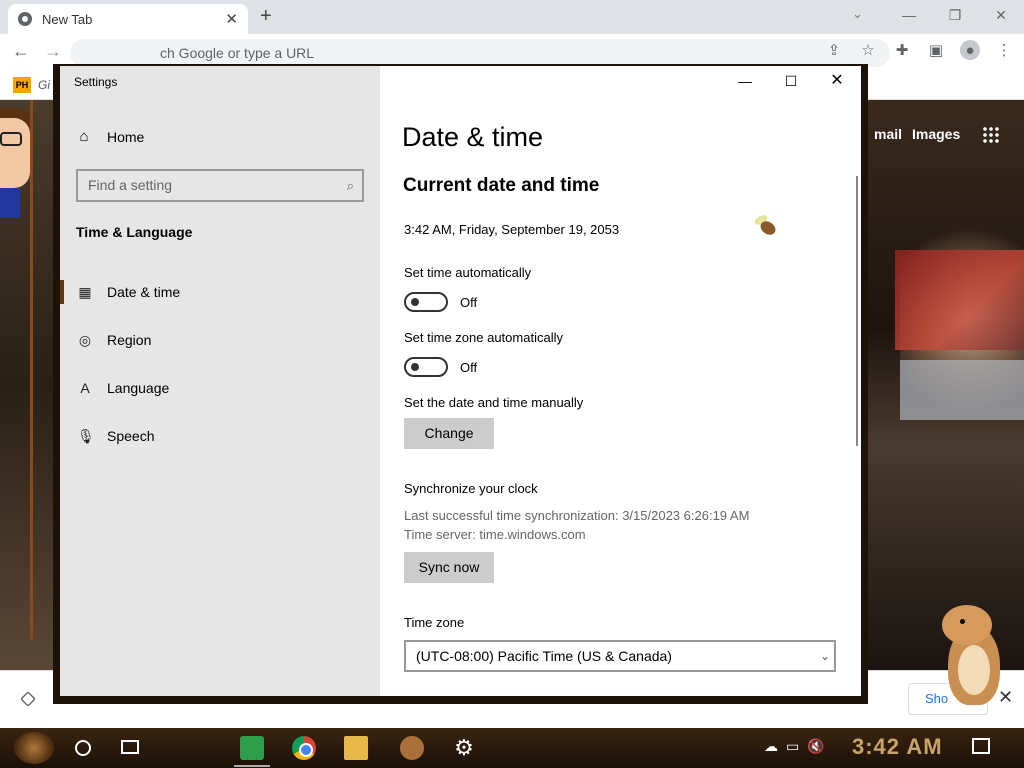 Image resolution: width=1024 pixels, height=768 pixels. Describe the element at coordinates (220, 388) in the screenshot. I see `sidebar-item-language: A Language` at that location.